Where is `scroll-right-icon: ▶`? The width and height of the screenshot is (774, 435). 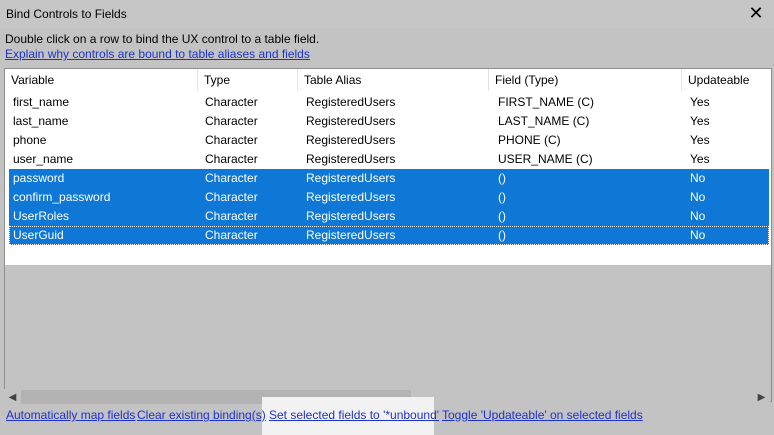 scroll-right-icon: ▶ is located at coordinates (761, 397).